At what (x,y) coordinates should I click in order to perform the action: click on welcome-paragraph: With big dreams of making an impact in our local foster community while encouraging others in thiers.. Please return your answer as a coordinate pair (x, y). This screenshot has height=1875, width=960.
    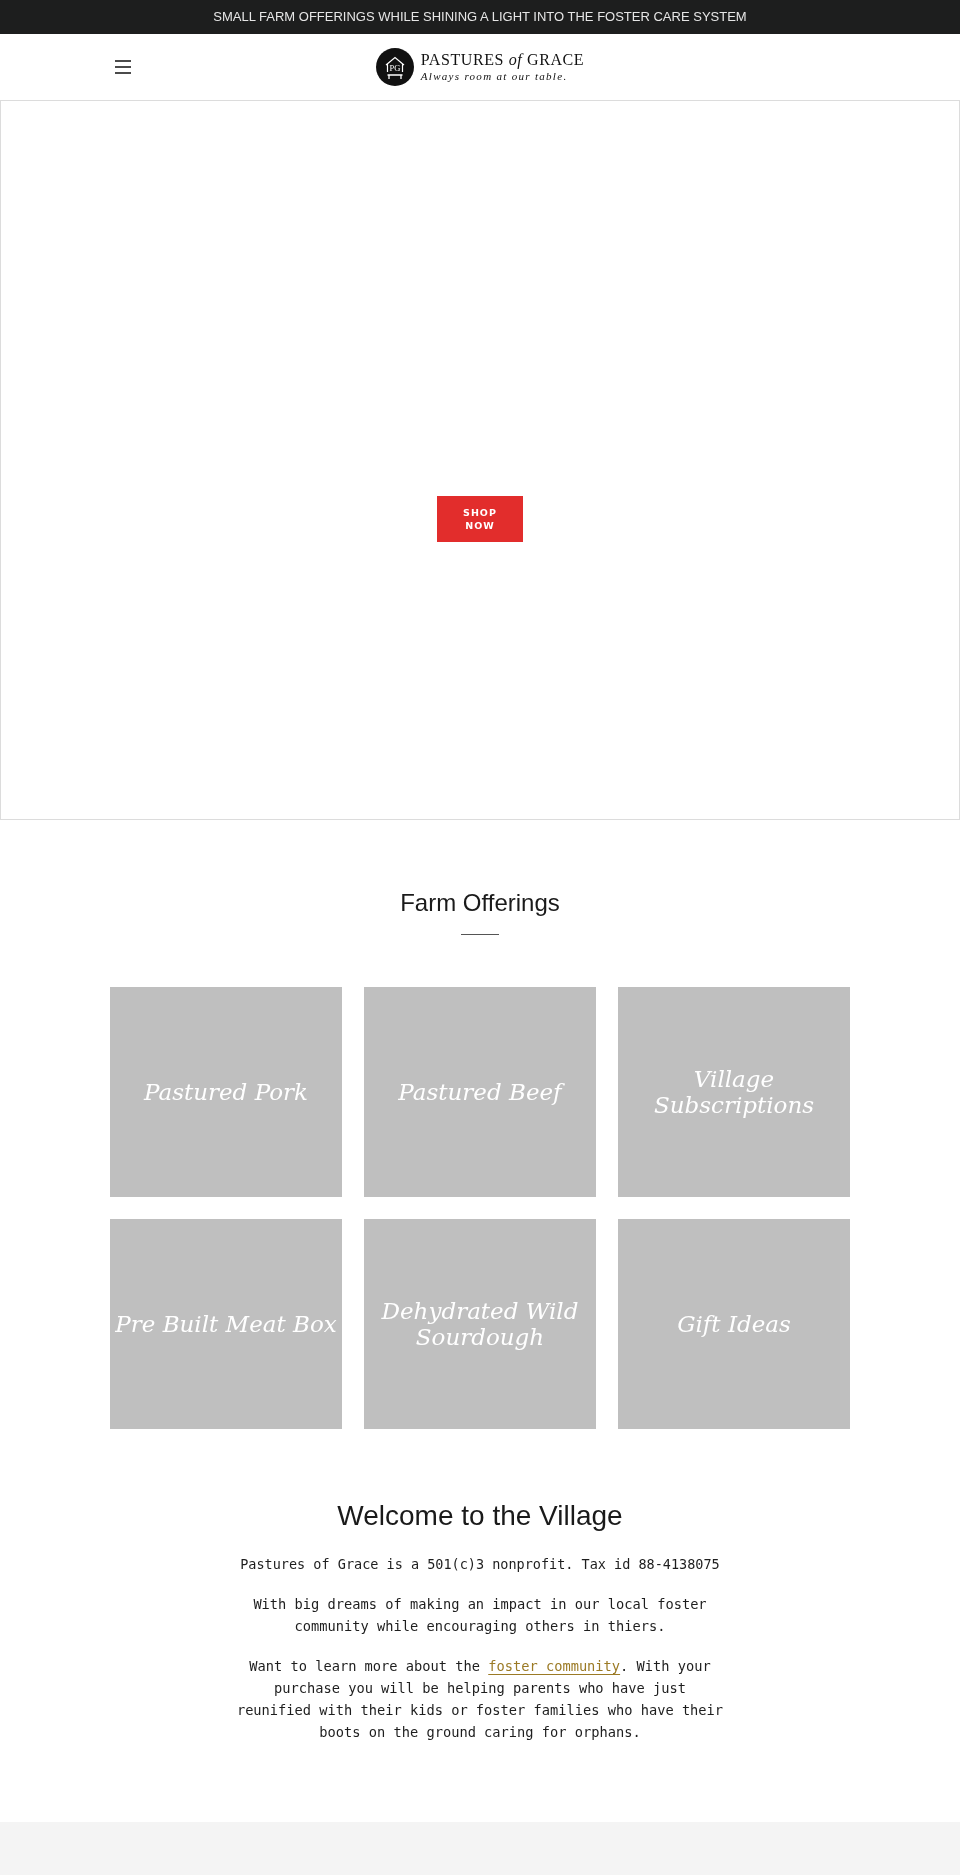
    Looking at the image, I should click on (480, 1615).